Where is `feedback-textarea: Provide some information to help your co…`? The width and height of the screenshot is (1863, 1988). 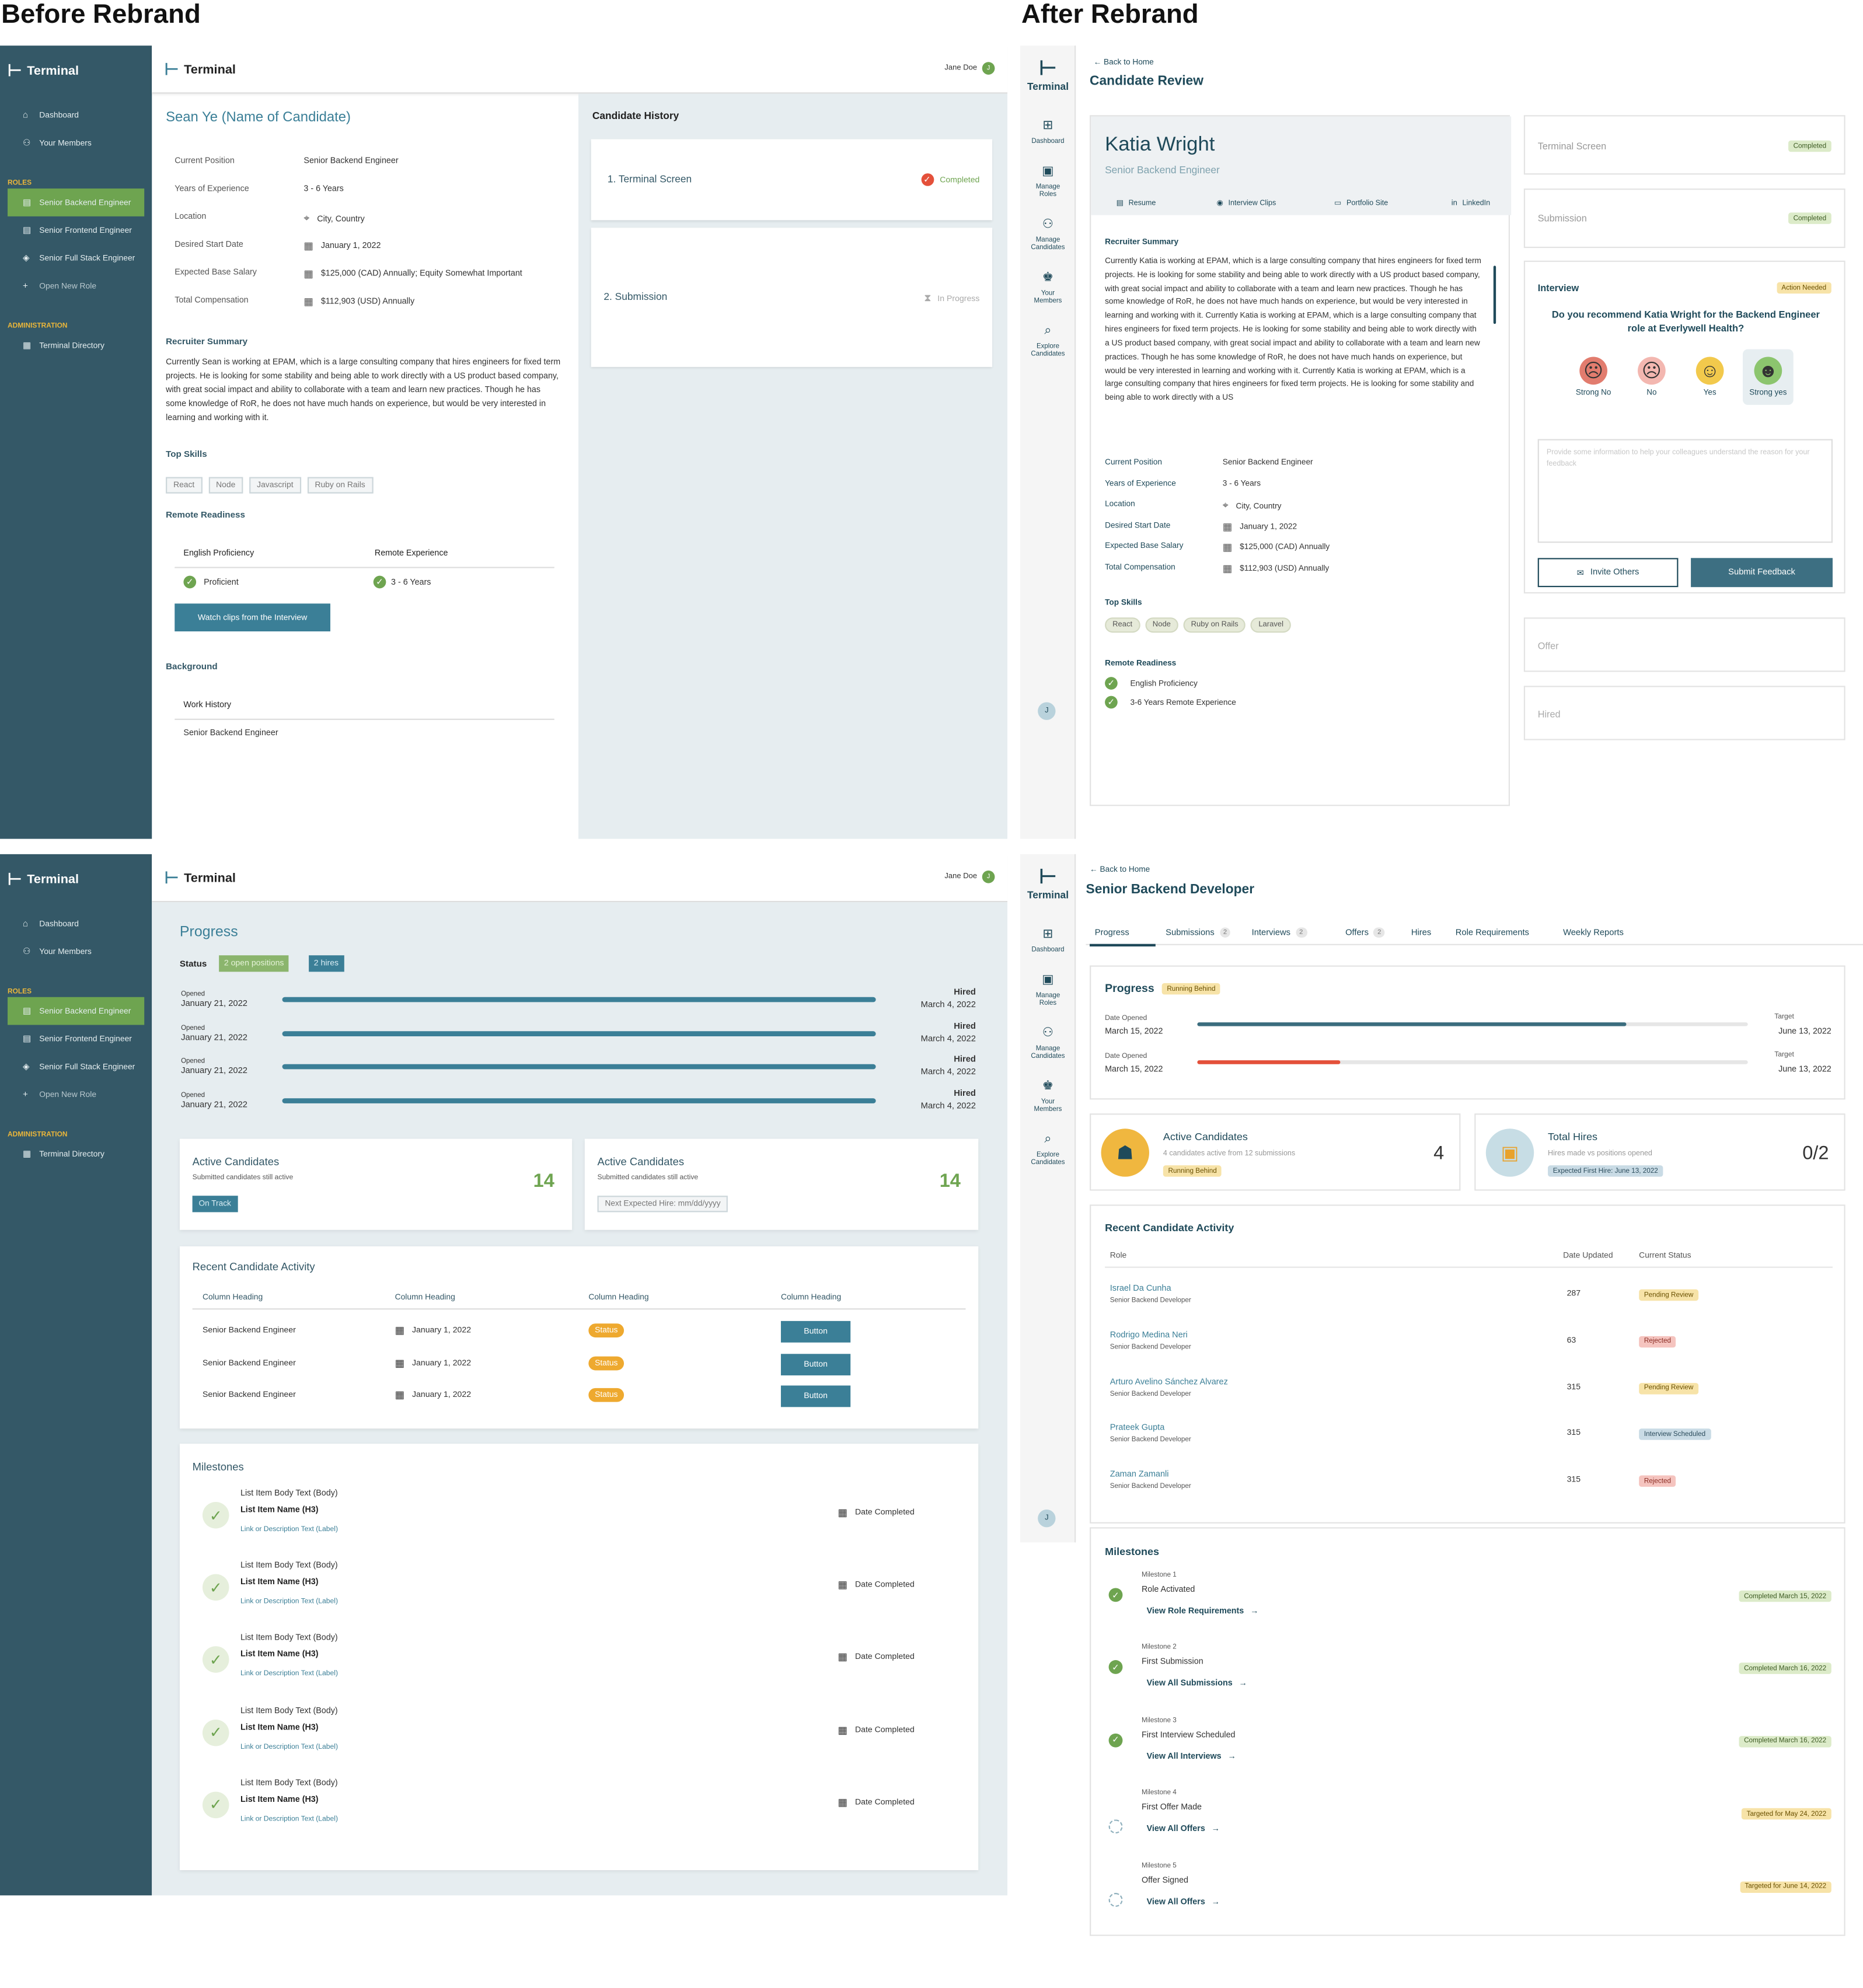
feedback-textarea: Provide some information to help your co… is located at coordinates (1685, 491).